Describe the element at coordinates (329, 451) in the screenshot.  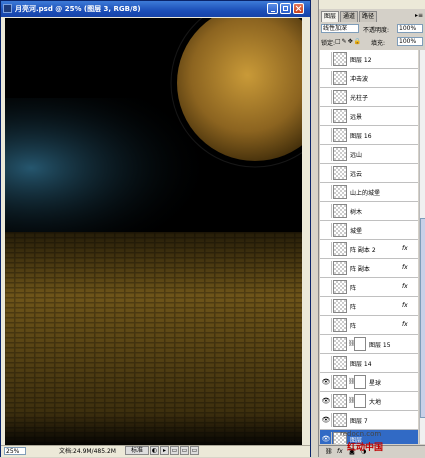
I see `link-layers-icon: ⛓` at that location.